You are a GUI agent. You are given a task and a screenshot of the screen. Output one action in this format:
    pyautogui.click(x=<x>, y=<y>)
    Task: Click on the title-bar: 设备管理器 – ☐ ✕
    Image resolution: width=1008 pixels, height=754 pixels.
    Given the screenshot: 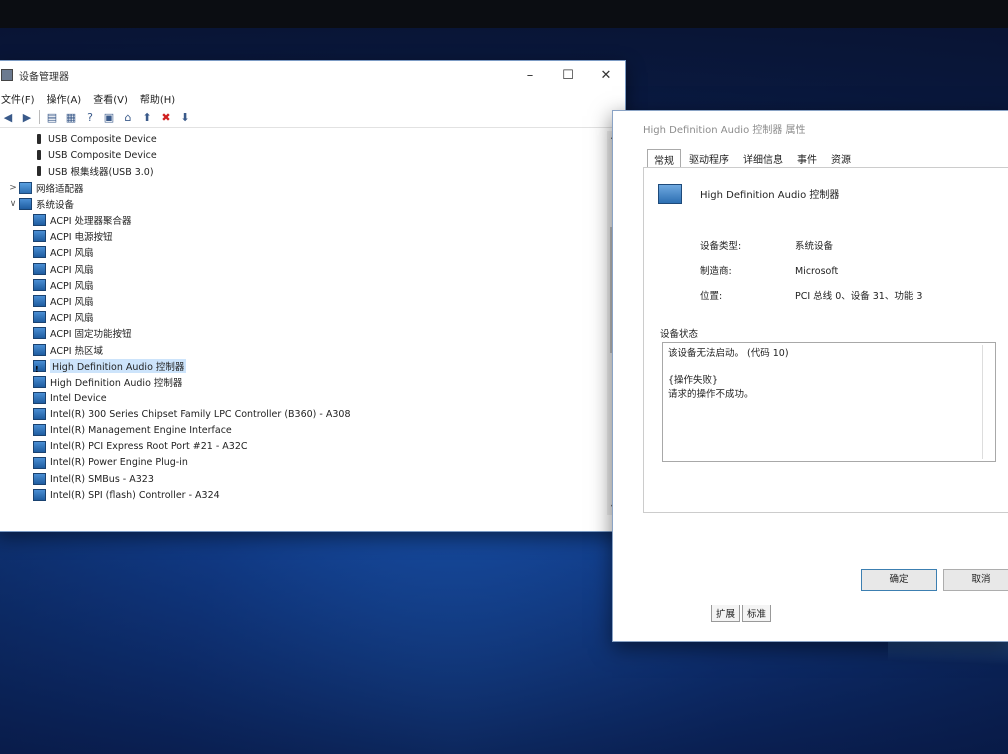 What is the action you would take?
    pyautogui.click(x=312, y=75)
    